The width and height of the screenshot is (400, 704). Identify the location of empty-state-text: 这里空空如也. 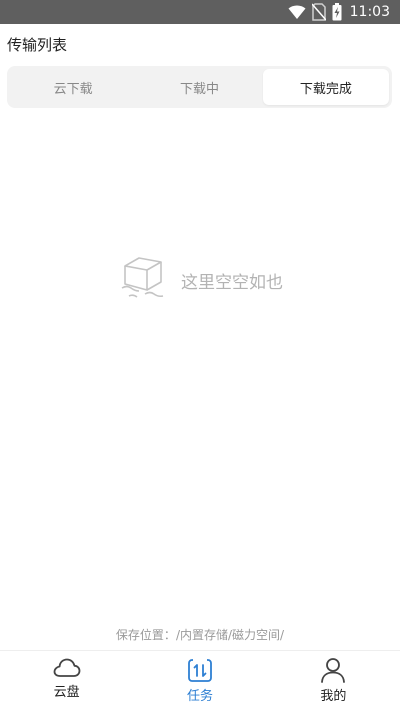
(232, 282).